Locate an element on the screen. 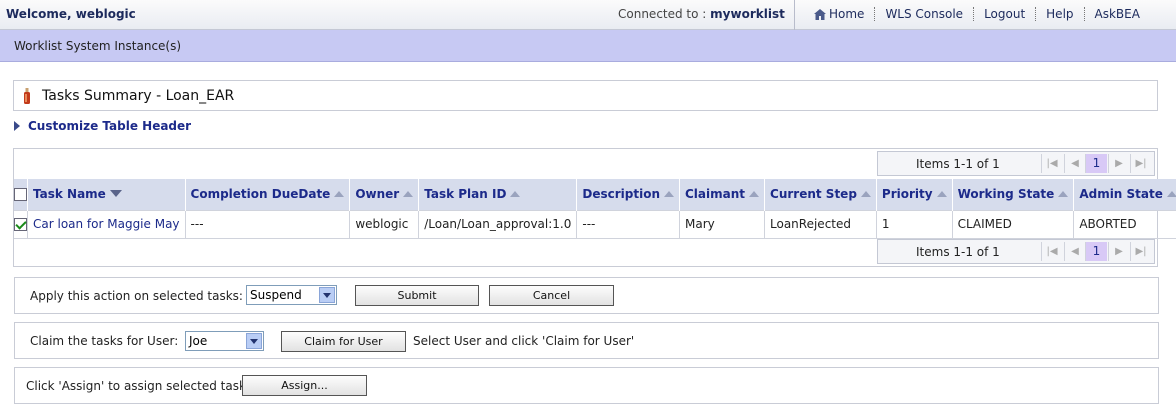 The height and width of the screenshot is (406, 1176). row-checkbox is located at coordinates (20, 224).